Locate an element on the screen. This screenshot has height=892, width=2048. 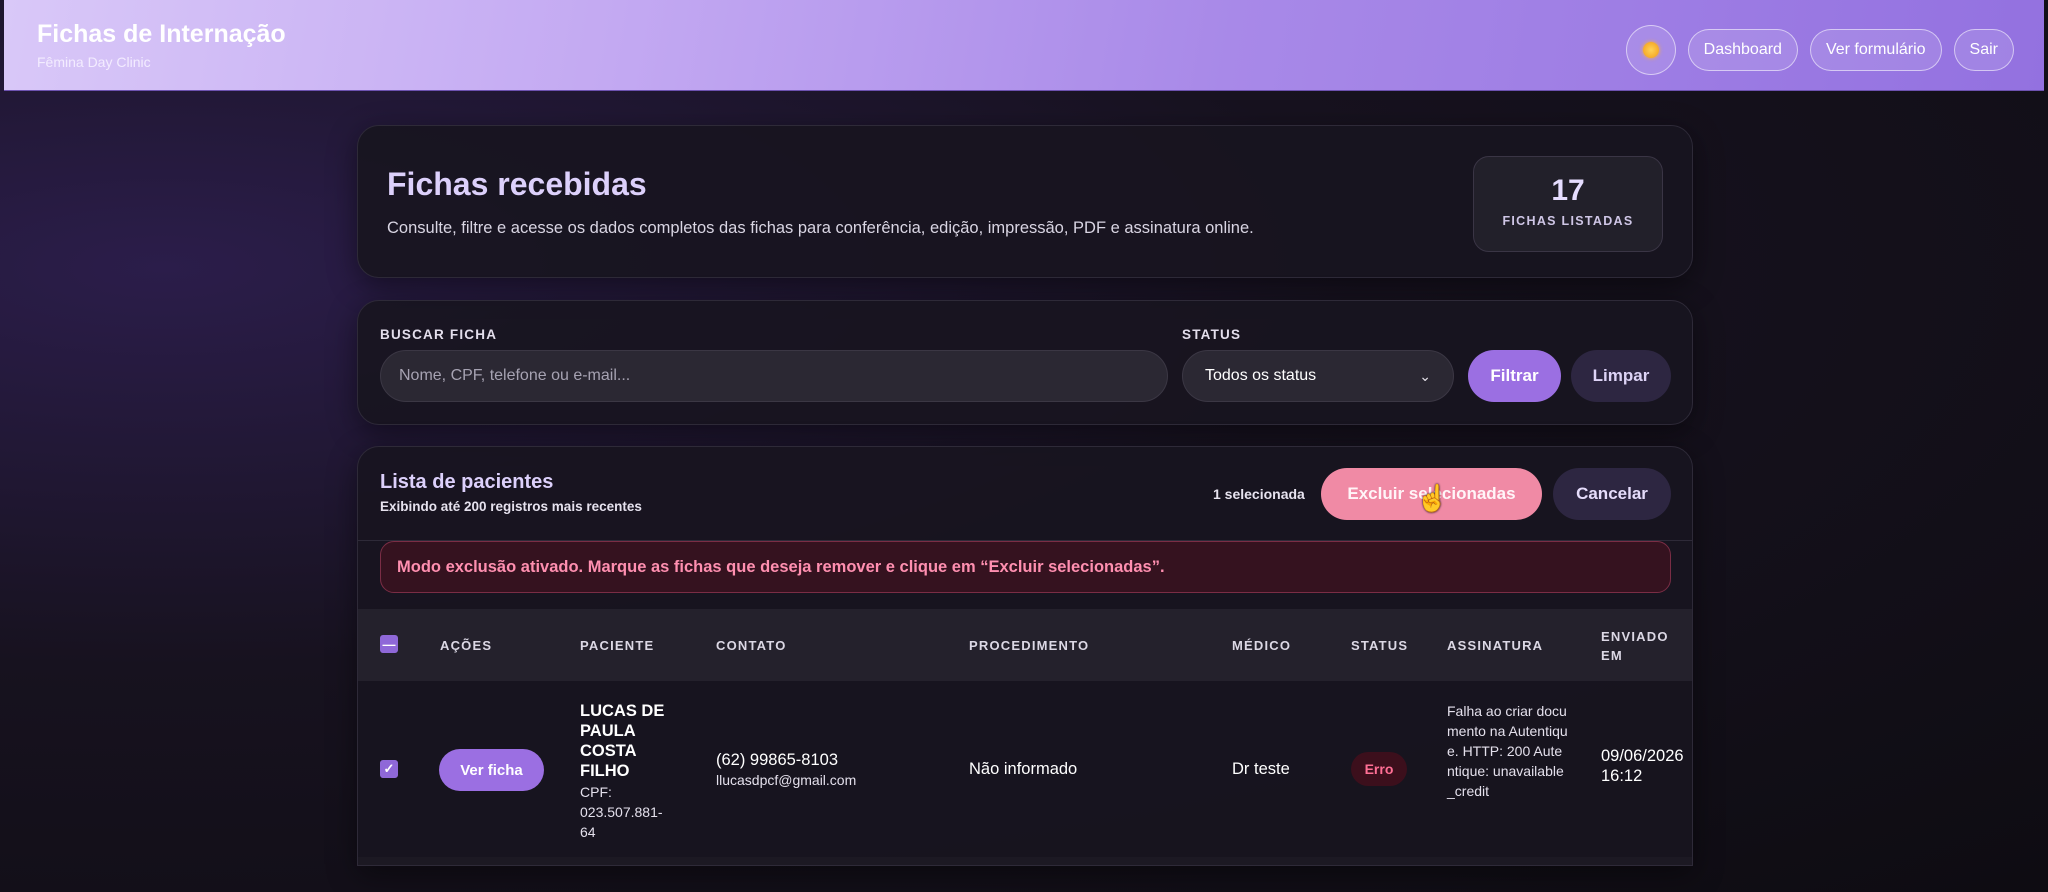
hand-pointer-icon: ☝ is located at coordinates (1432, 498).